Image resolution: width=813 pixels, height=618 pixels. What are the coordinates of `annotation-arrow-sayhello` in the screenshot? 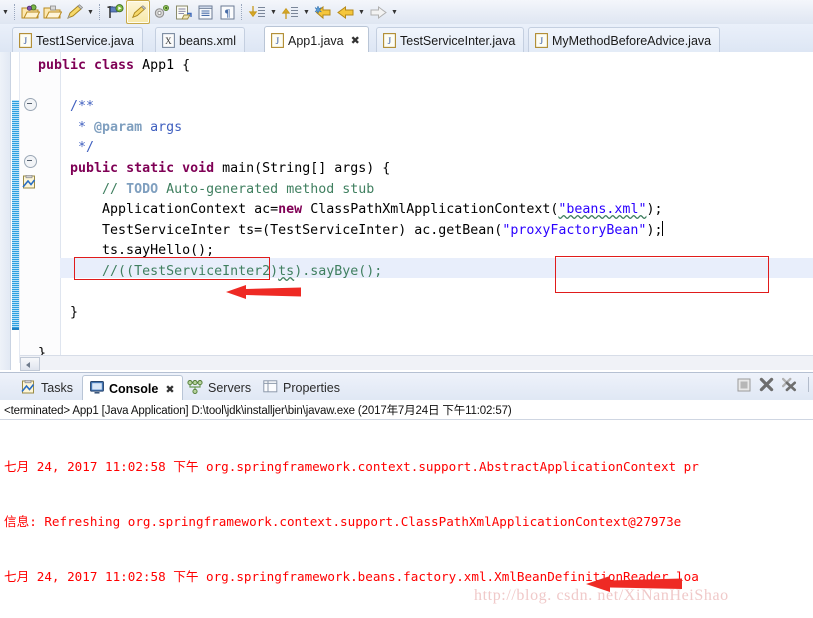 It's located at (263, 292).